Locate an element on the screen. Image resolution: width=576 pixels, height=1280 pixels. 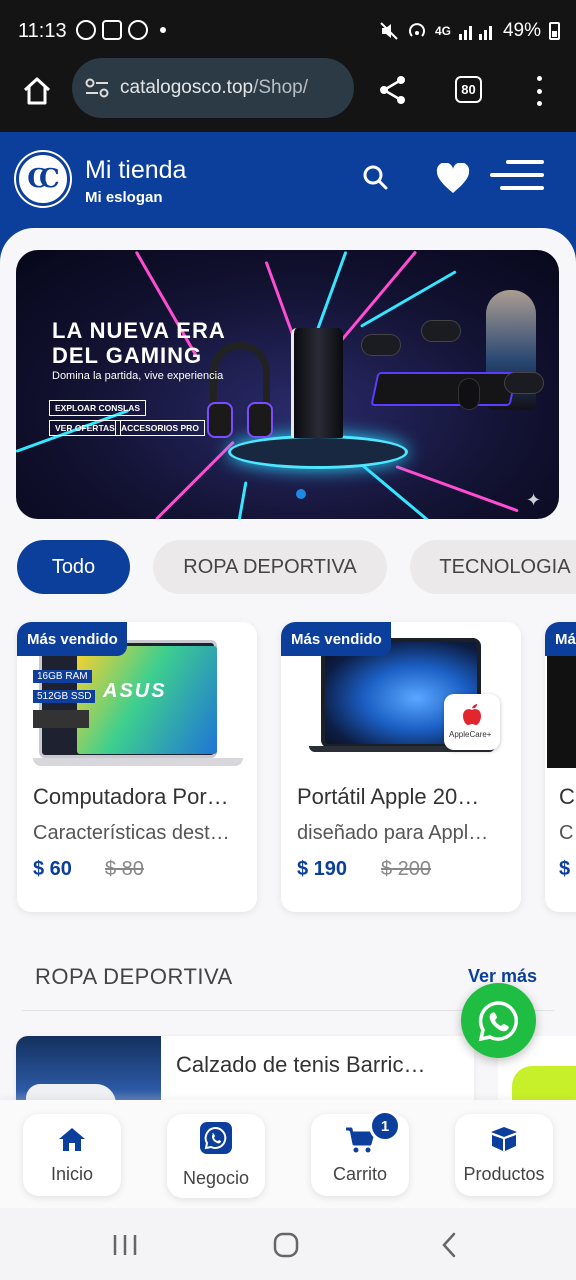
app-notification-icon is located at coordinates (112, 30).